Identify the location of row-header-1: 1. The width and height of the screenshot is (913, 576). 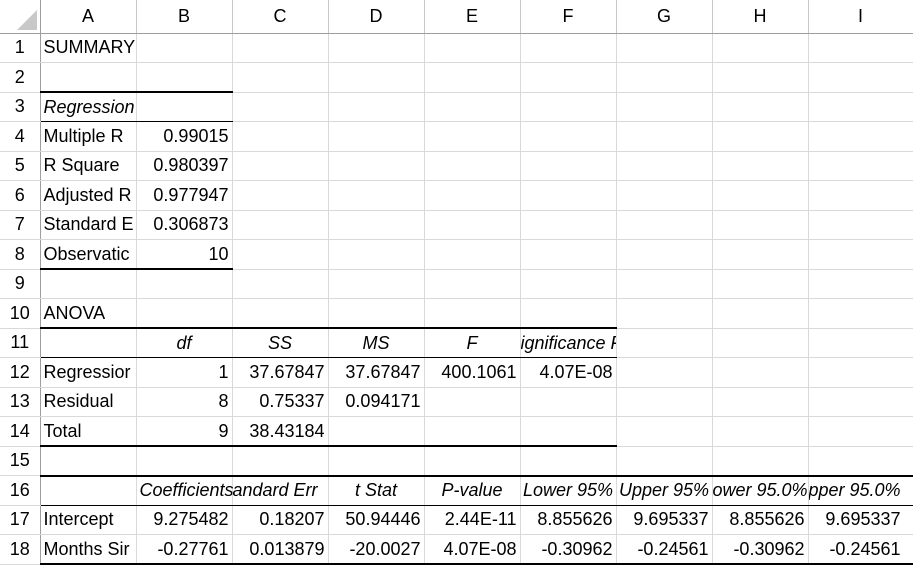
(20, 48).